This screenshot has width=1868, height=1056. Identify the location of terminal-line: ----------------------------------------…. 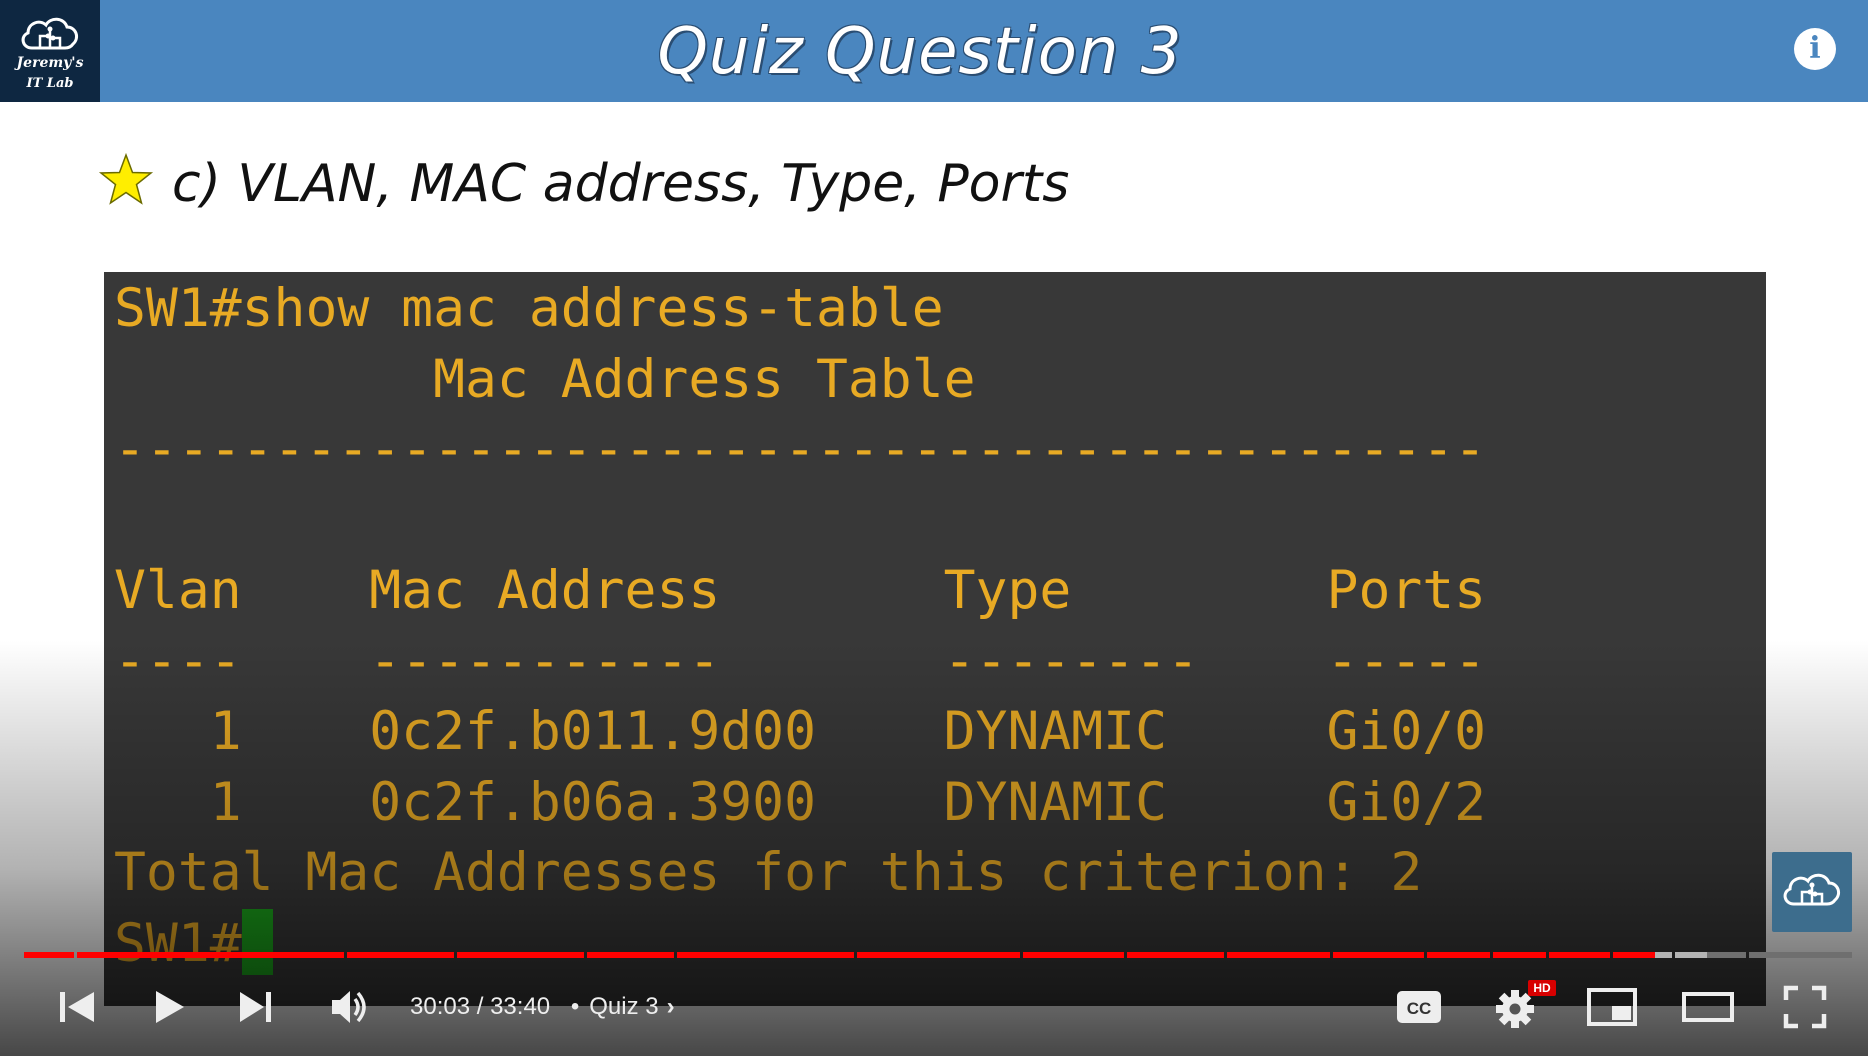
(800, 449).